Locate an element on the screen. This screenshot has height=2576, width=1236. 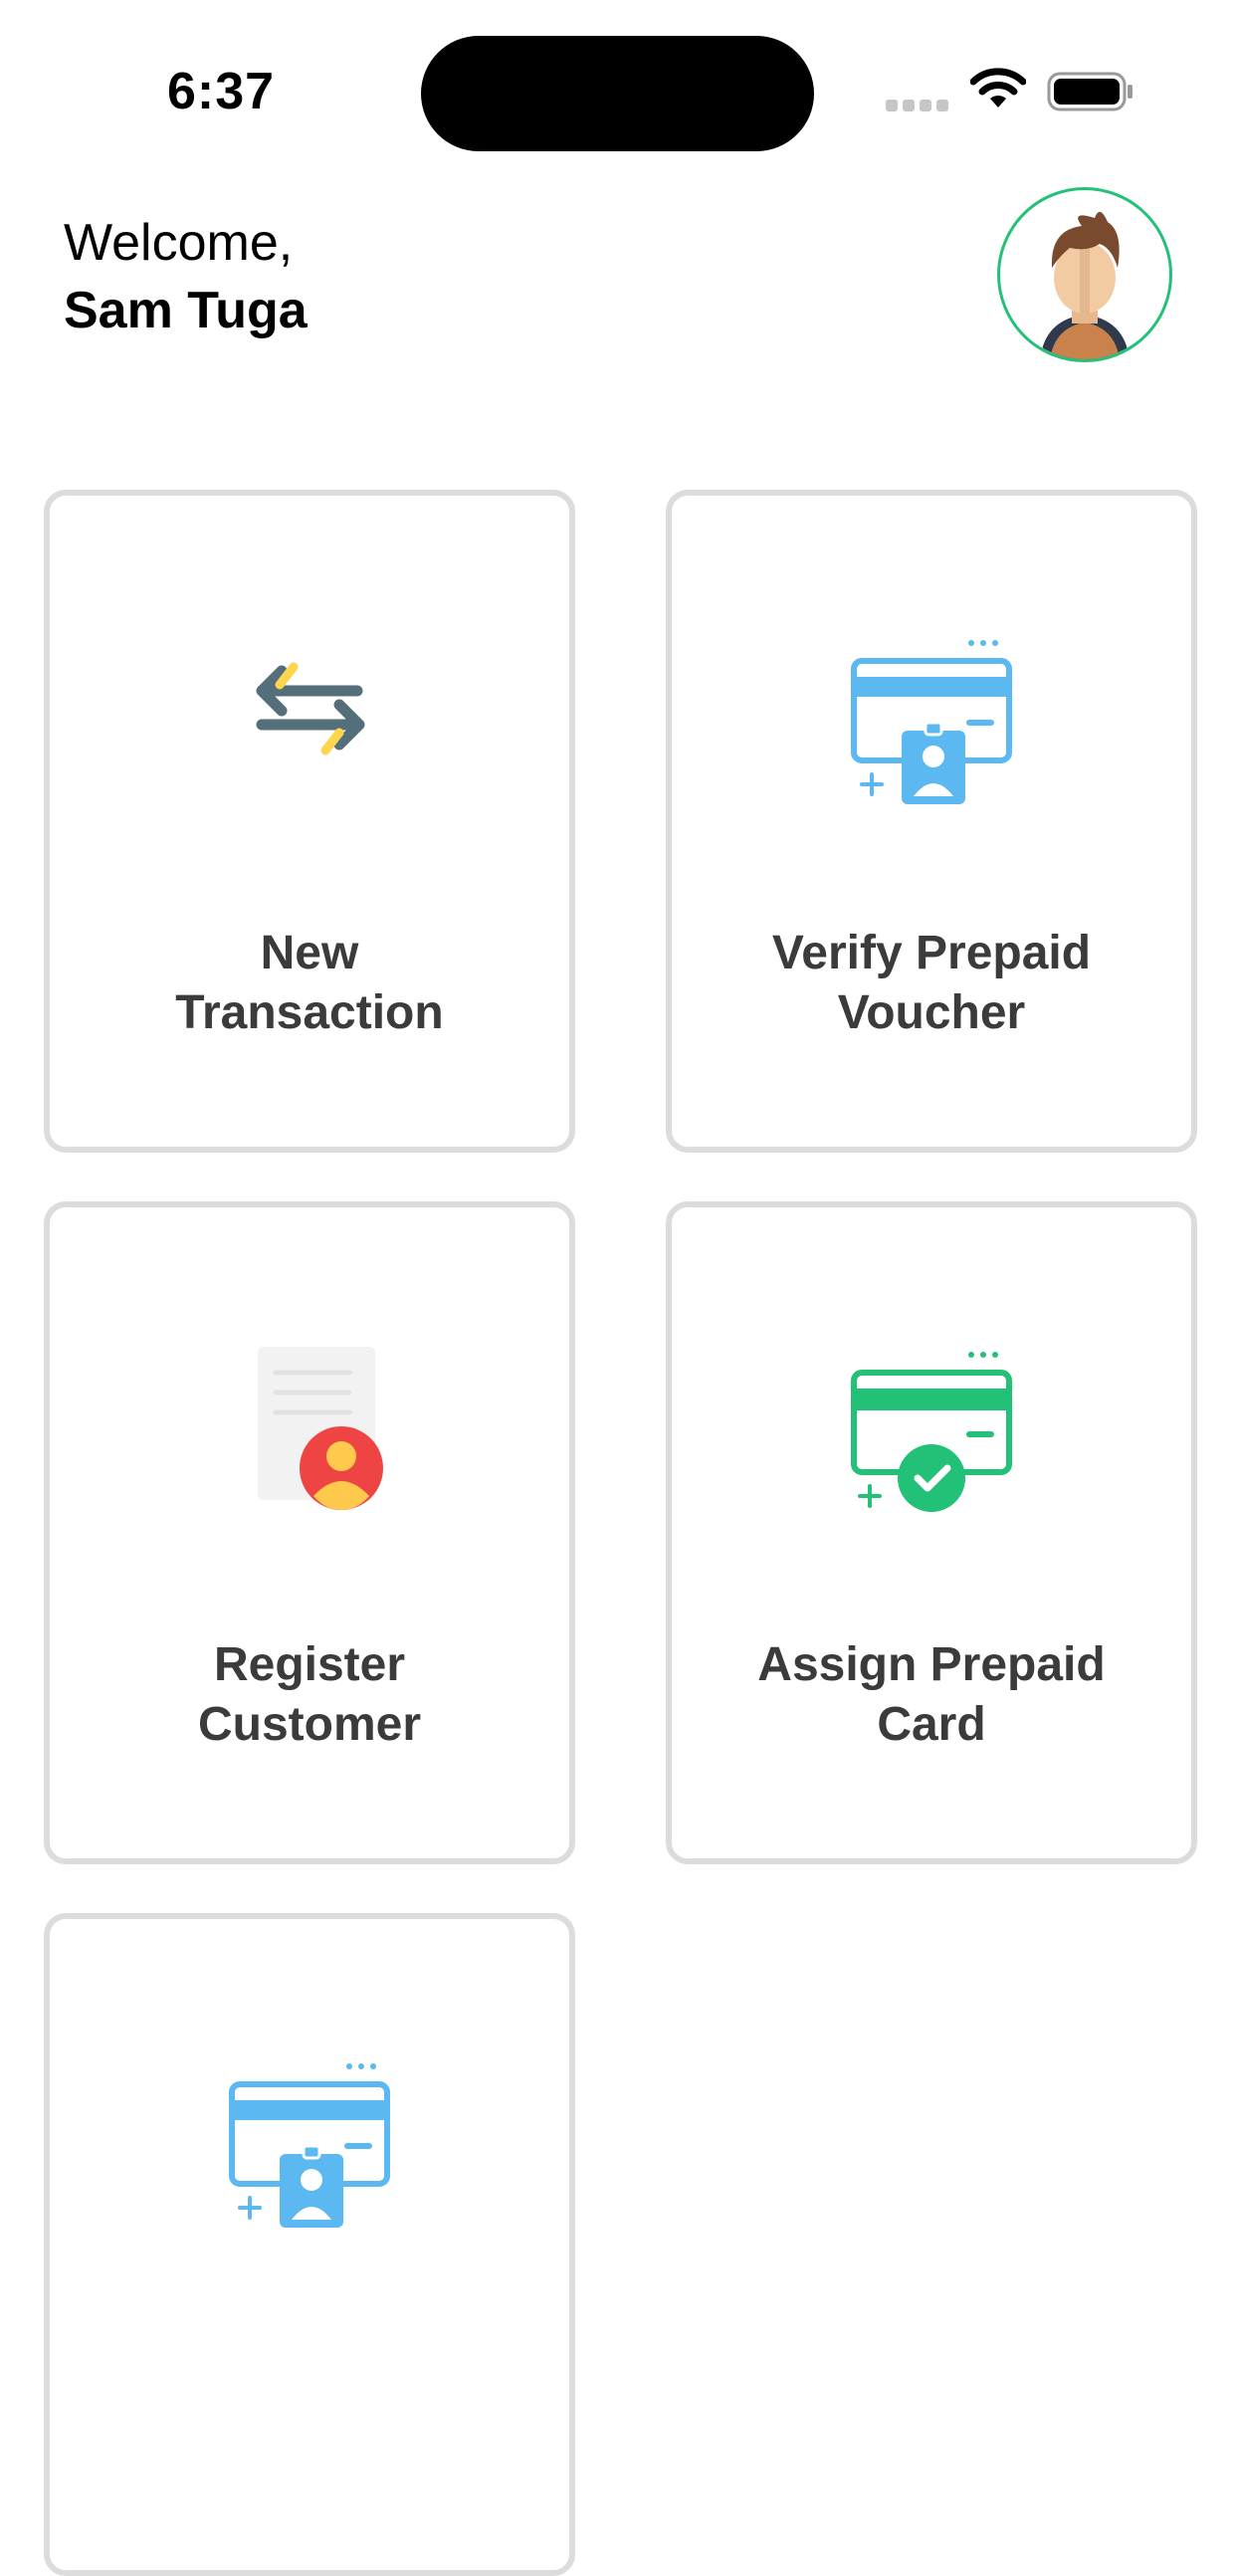
profile-avatar is located at coordinates (1084, 274).